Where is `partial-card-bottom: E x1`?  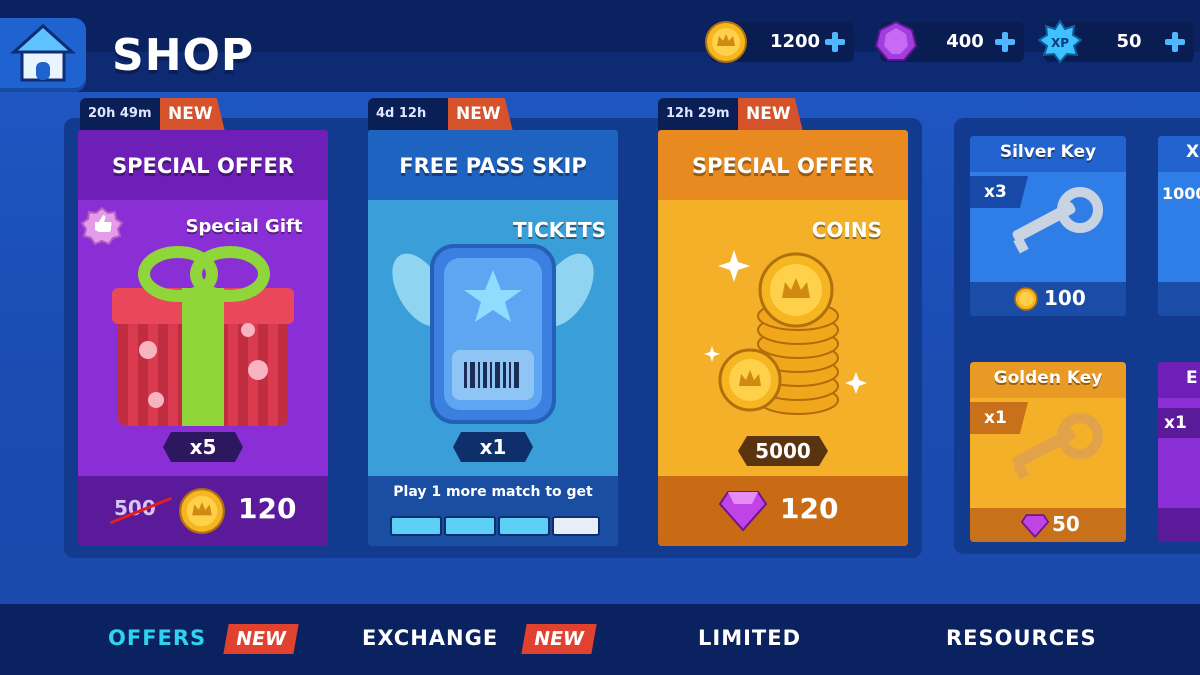
partial-card-bottom: E x1 is located at coordinates (1179, 452).